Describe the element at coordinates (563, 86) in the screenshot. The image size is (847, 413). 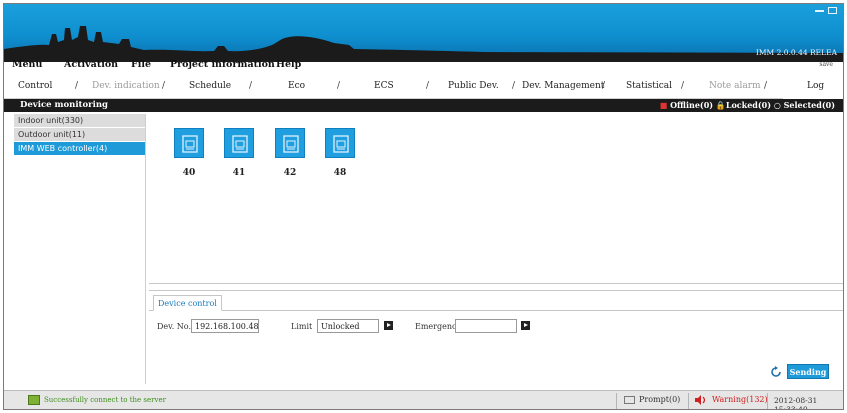
I see `tab-dev-management: Dev. Management` at that location.